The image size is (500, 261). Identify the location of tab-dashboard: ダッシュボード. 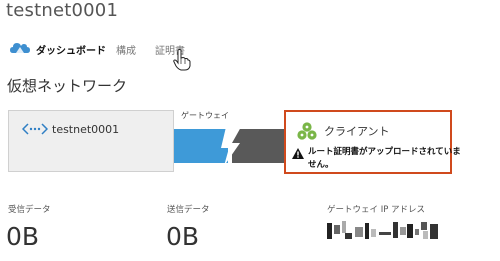
(71, 49).